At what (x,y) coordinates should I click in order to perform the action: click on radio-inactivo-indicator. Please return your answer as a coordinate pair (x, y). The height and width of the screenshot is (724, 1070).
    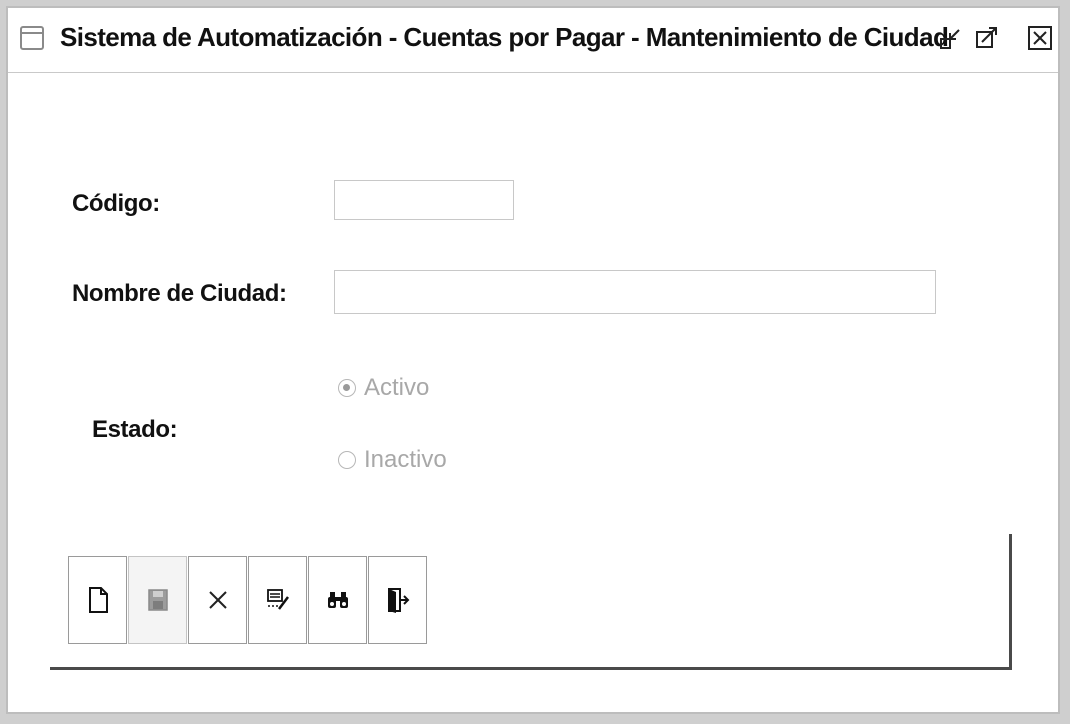
    Looking at the image, I should click on (347, 460).